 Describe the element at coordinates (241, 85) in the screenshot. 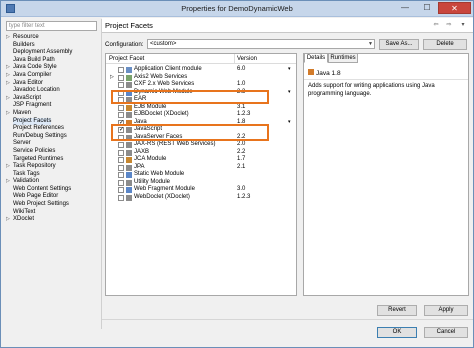

I see `facet-version: 1.0` at that location.